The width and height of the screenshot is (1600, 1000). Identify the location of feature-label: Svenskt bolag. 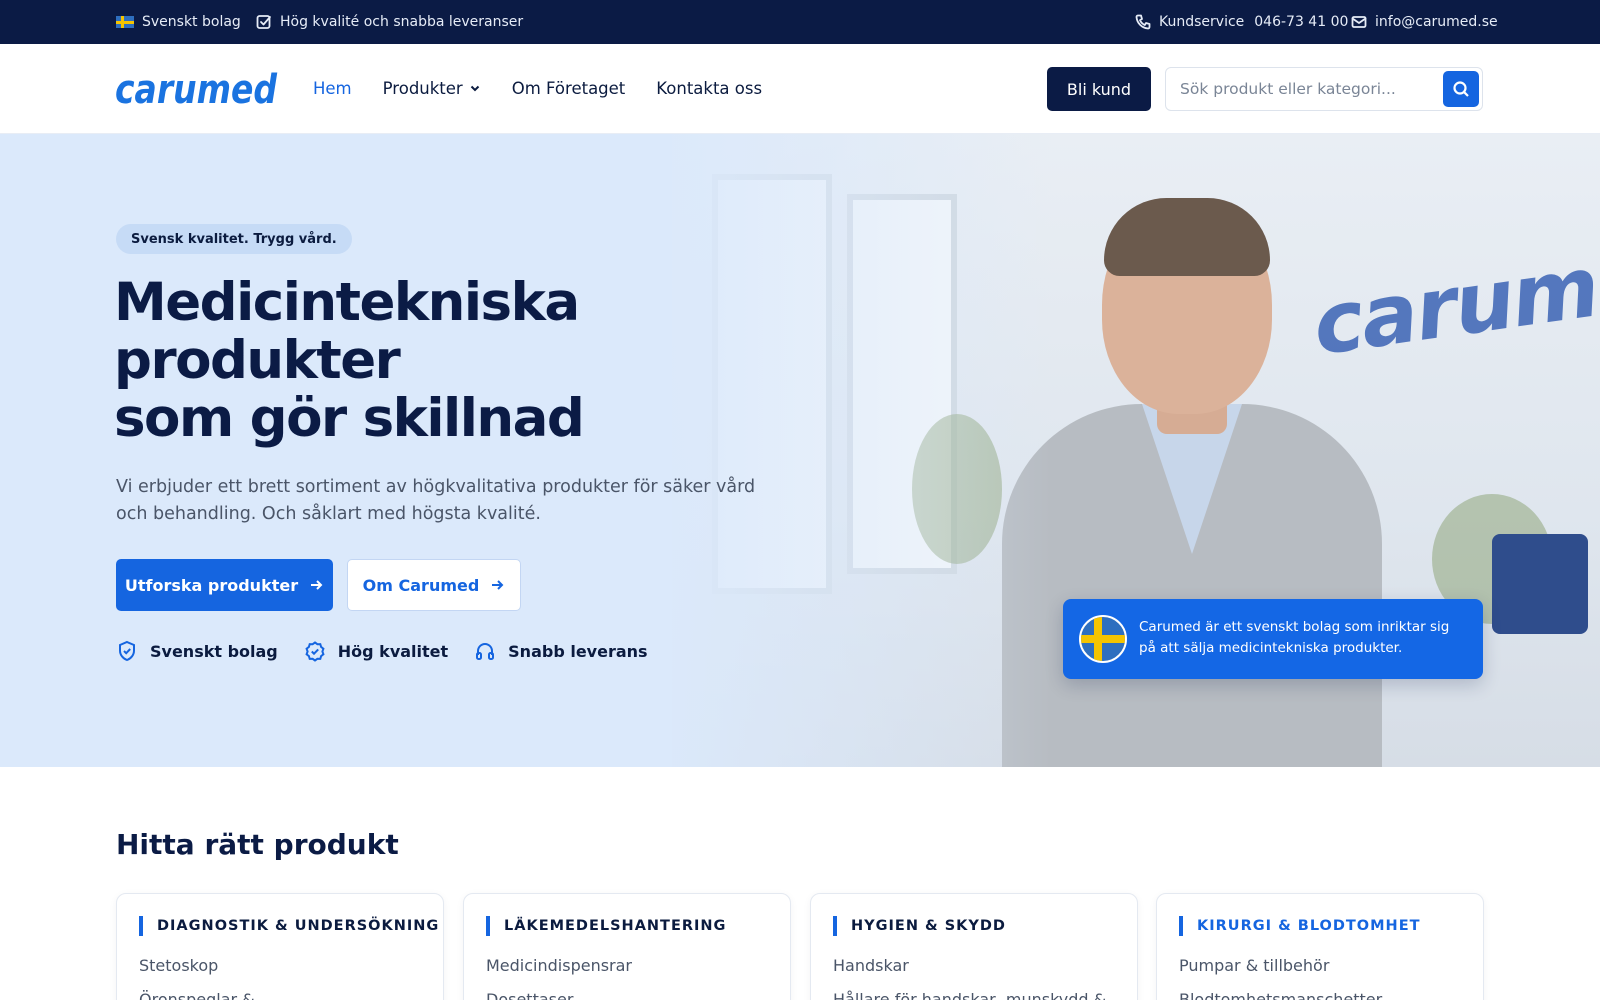
(214, 651).